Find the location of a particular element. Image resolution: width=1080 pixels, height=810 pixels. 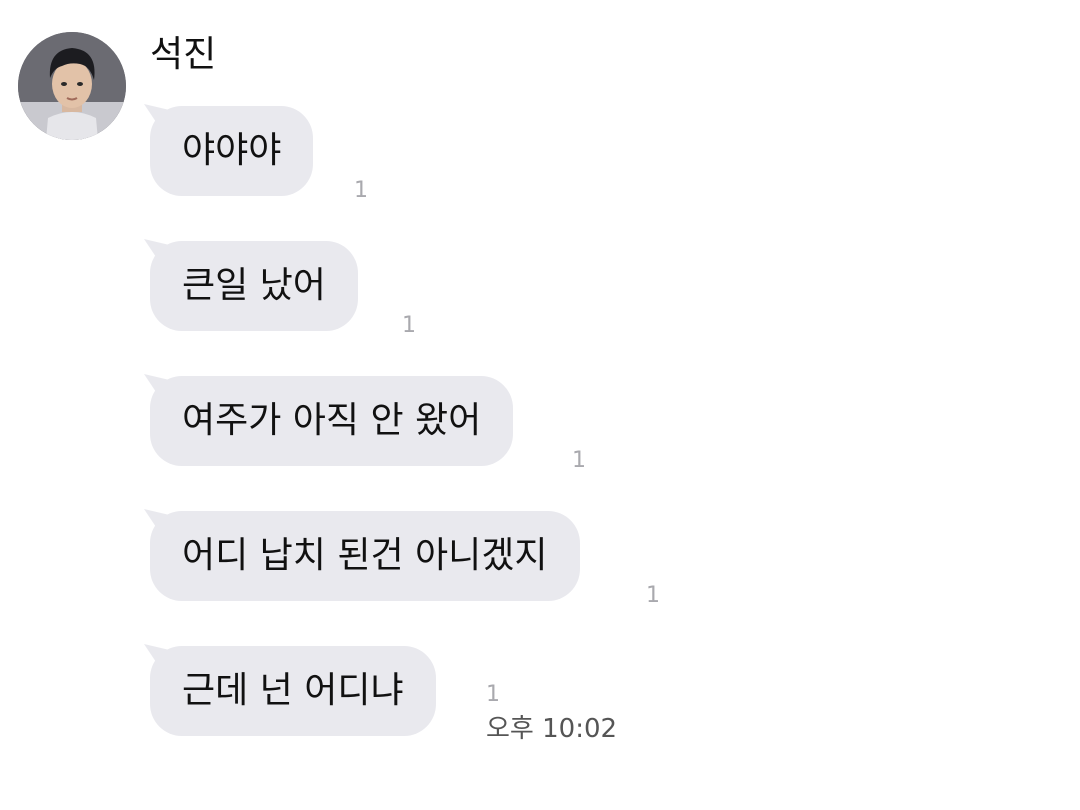

avatar is located at coordinates (72, 86).